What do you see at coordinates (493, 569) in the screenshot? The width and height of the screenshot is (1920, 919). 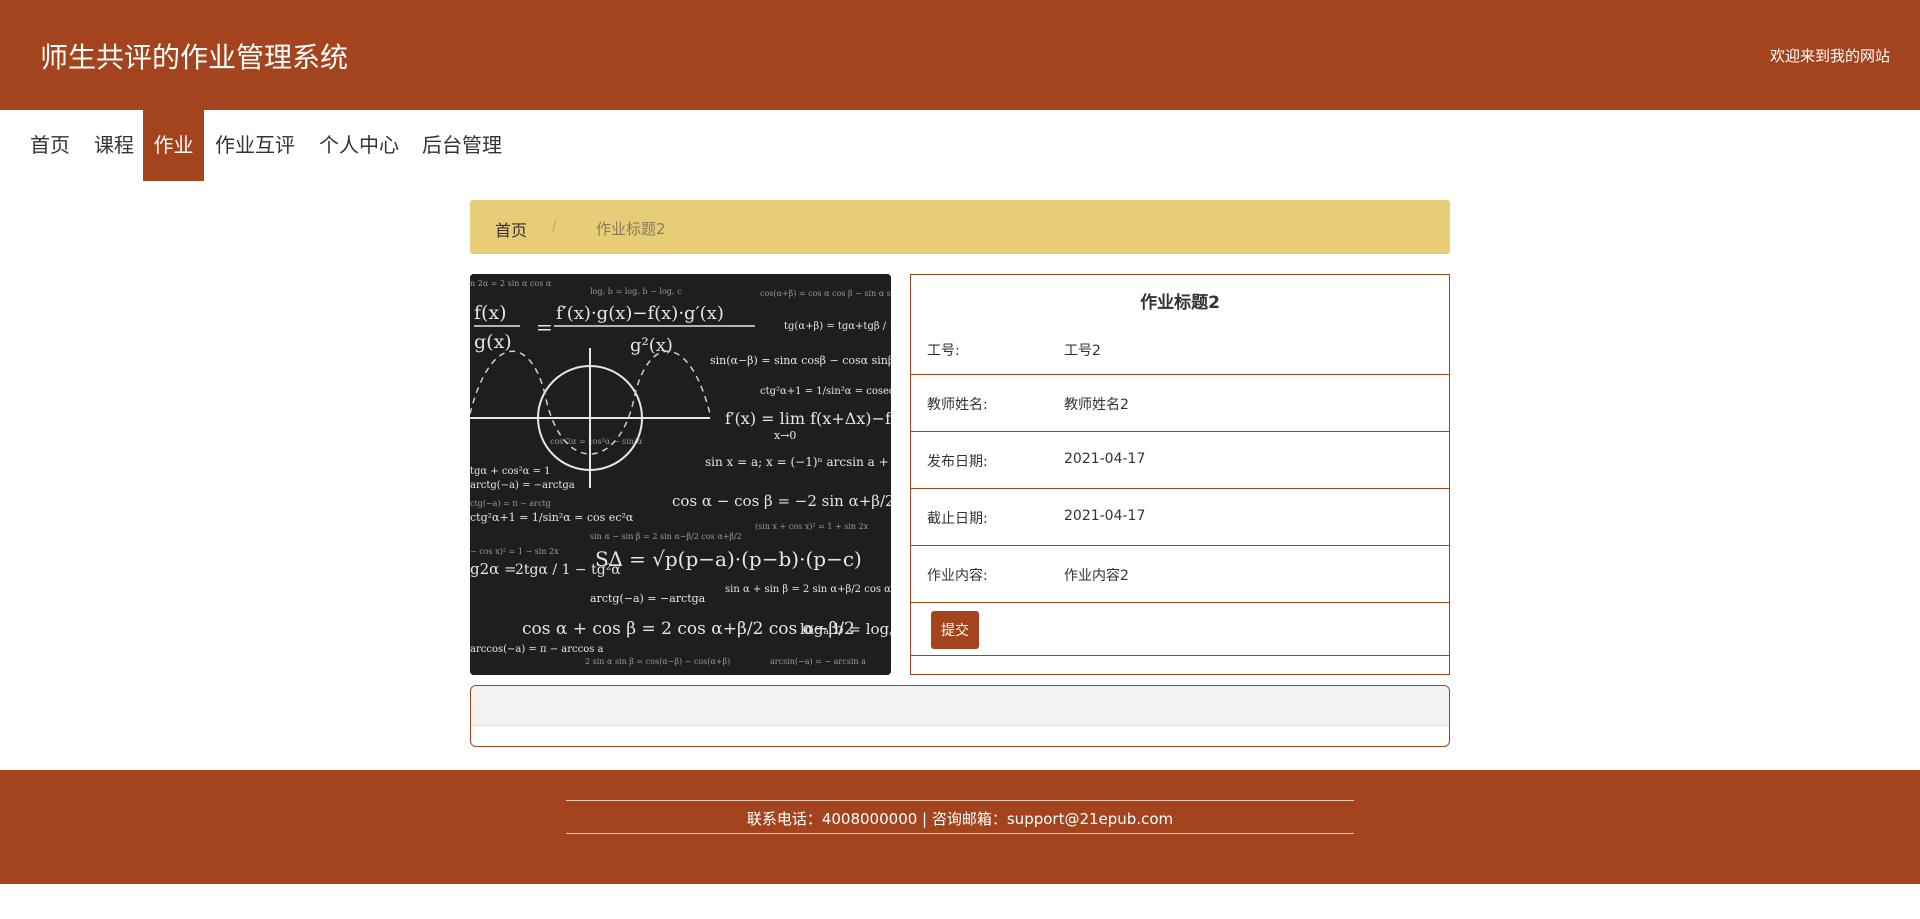 I see `svg-text: g2α =` at bounding box center [493, 569].